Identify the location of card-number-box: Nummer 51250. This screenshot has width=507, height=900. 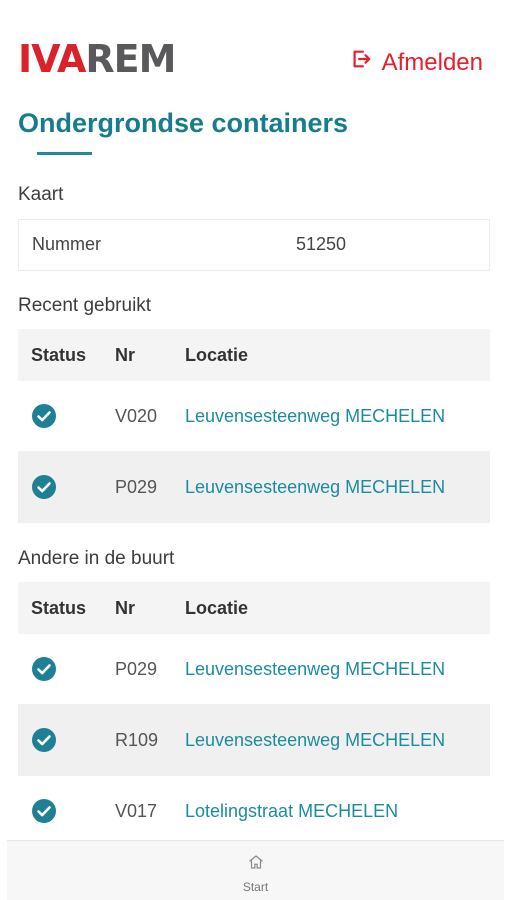
(254, 245).